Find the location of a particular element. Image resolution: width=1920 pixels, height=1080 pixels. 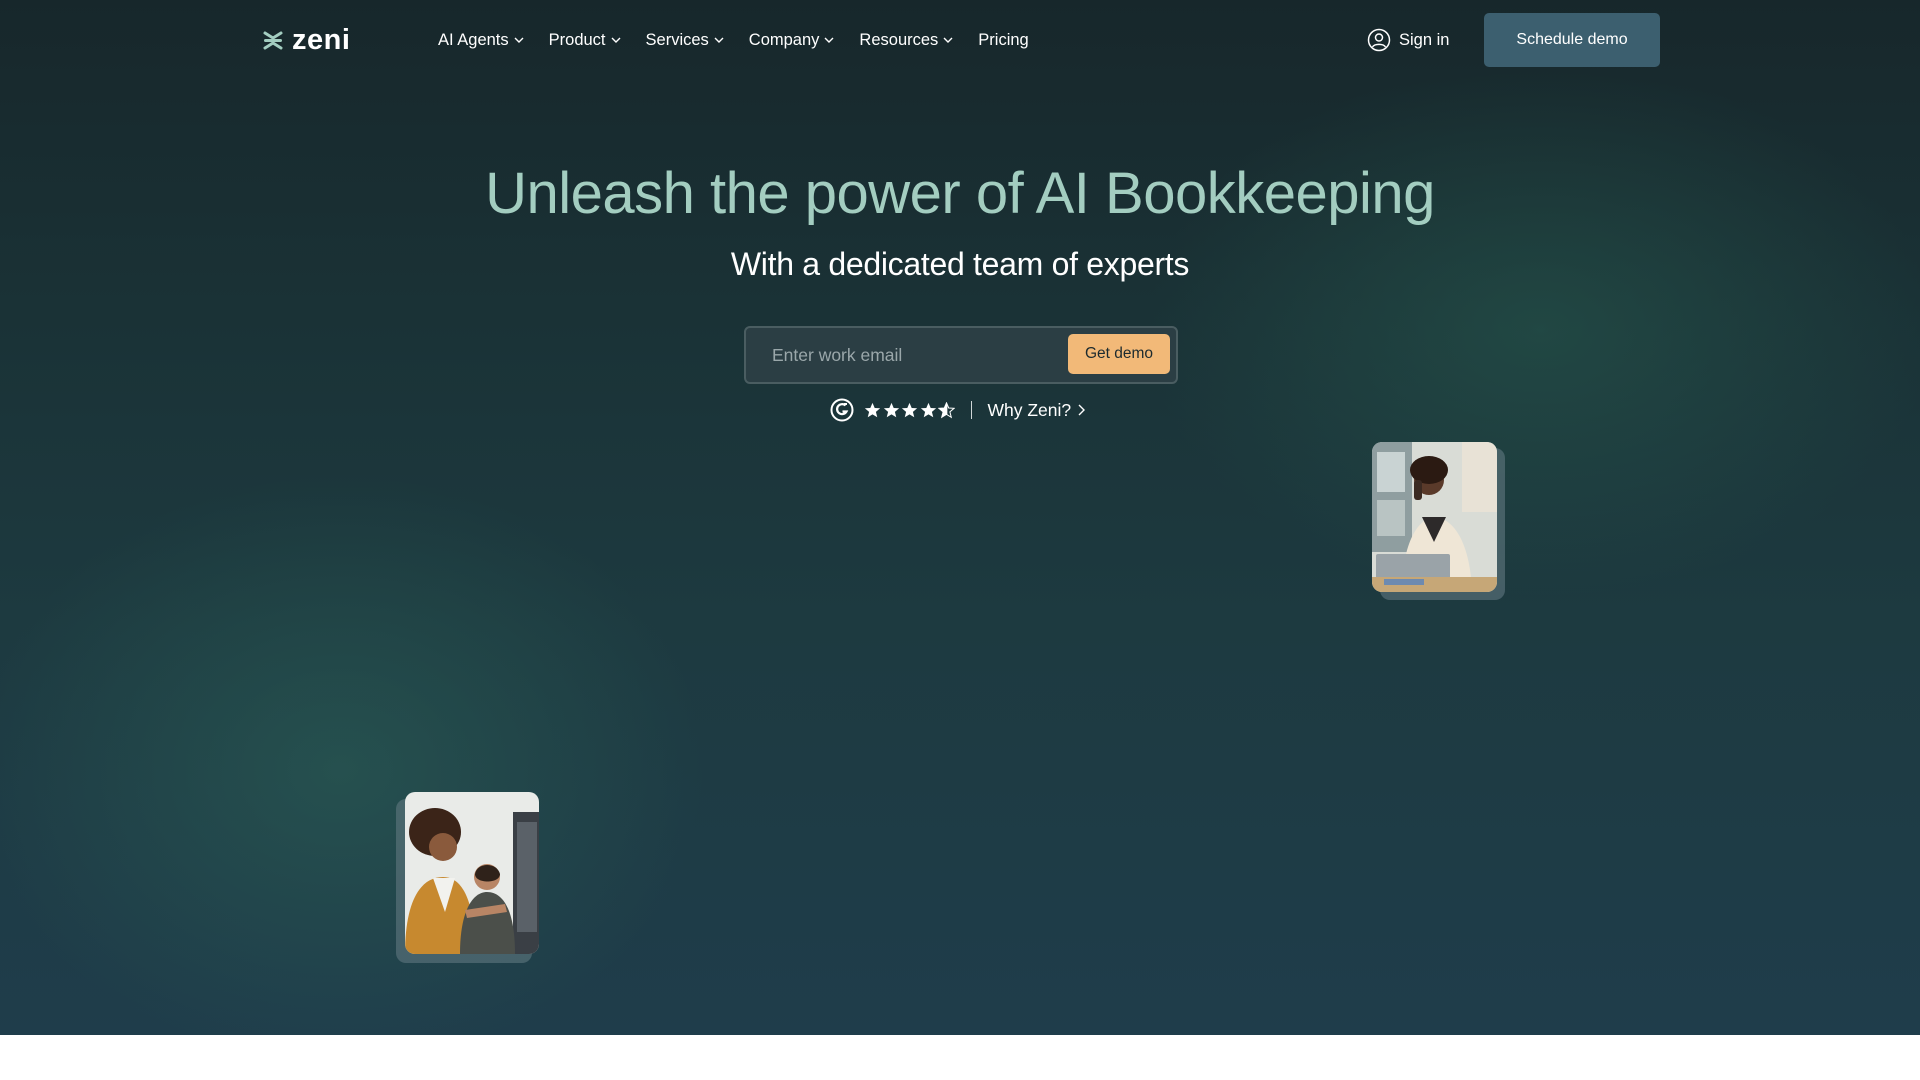

why-zeni-label: Why Zeni? is located at coordinates (1029, 409).